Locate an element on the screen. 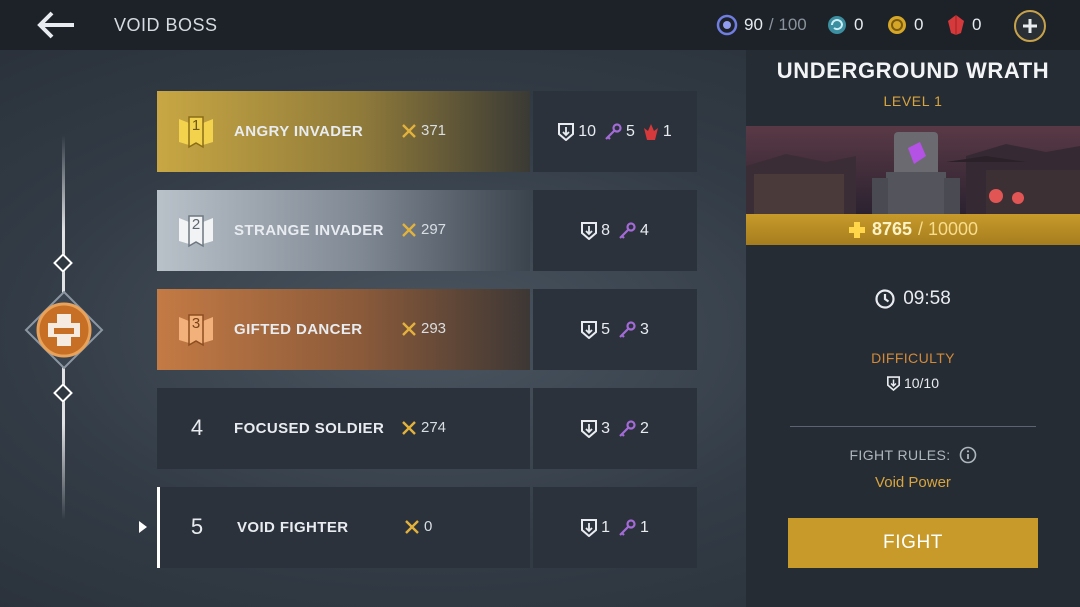  top-bar: VOID BOSS 90 / 100 0 0 0 is located at coordinates (540, 25).